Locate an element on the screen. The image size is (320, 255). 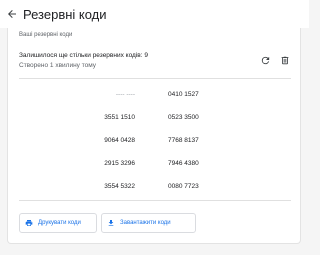
code-value: 0523 3500 is located at coordinates (183, 117).